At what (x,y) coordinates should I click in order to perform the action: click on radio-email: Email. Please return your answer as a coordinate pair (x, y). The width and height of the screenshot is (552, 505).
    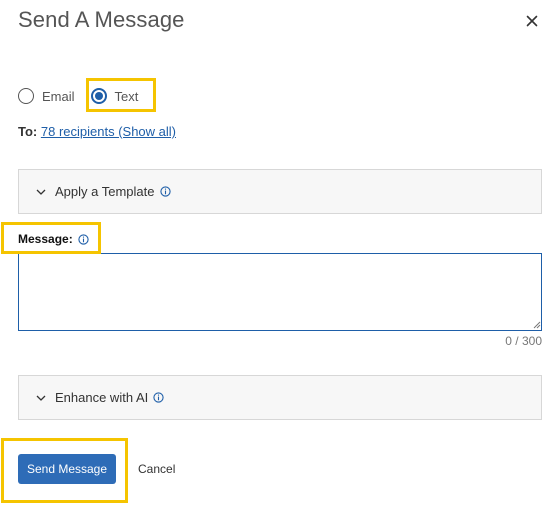
    Looking at the image, I should click on (46, 96).